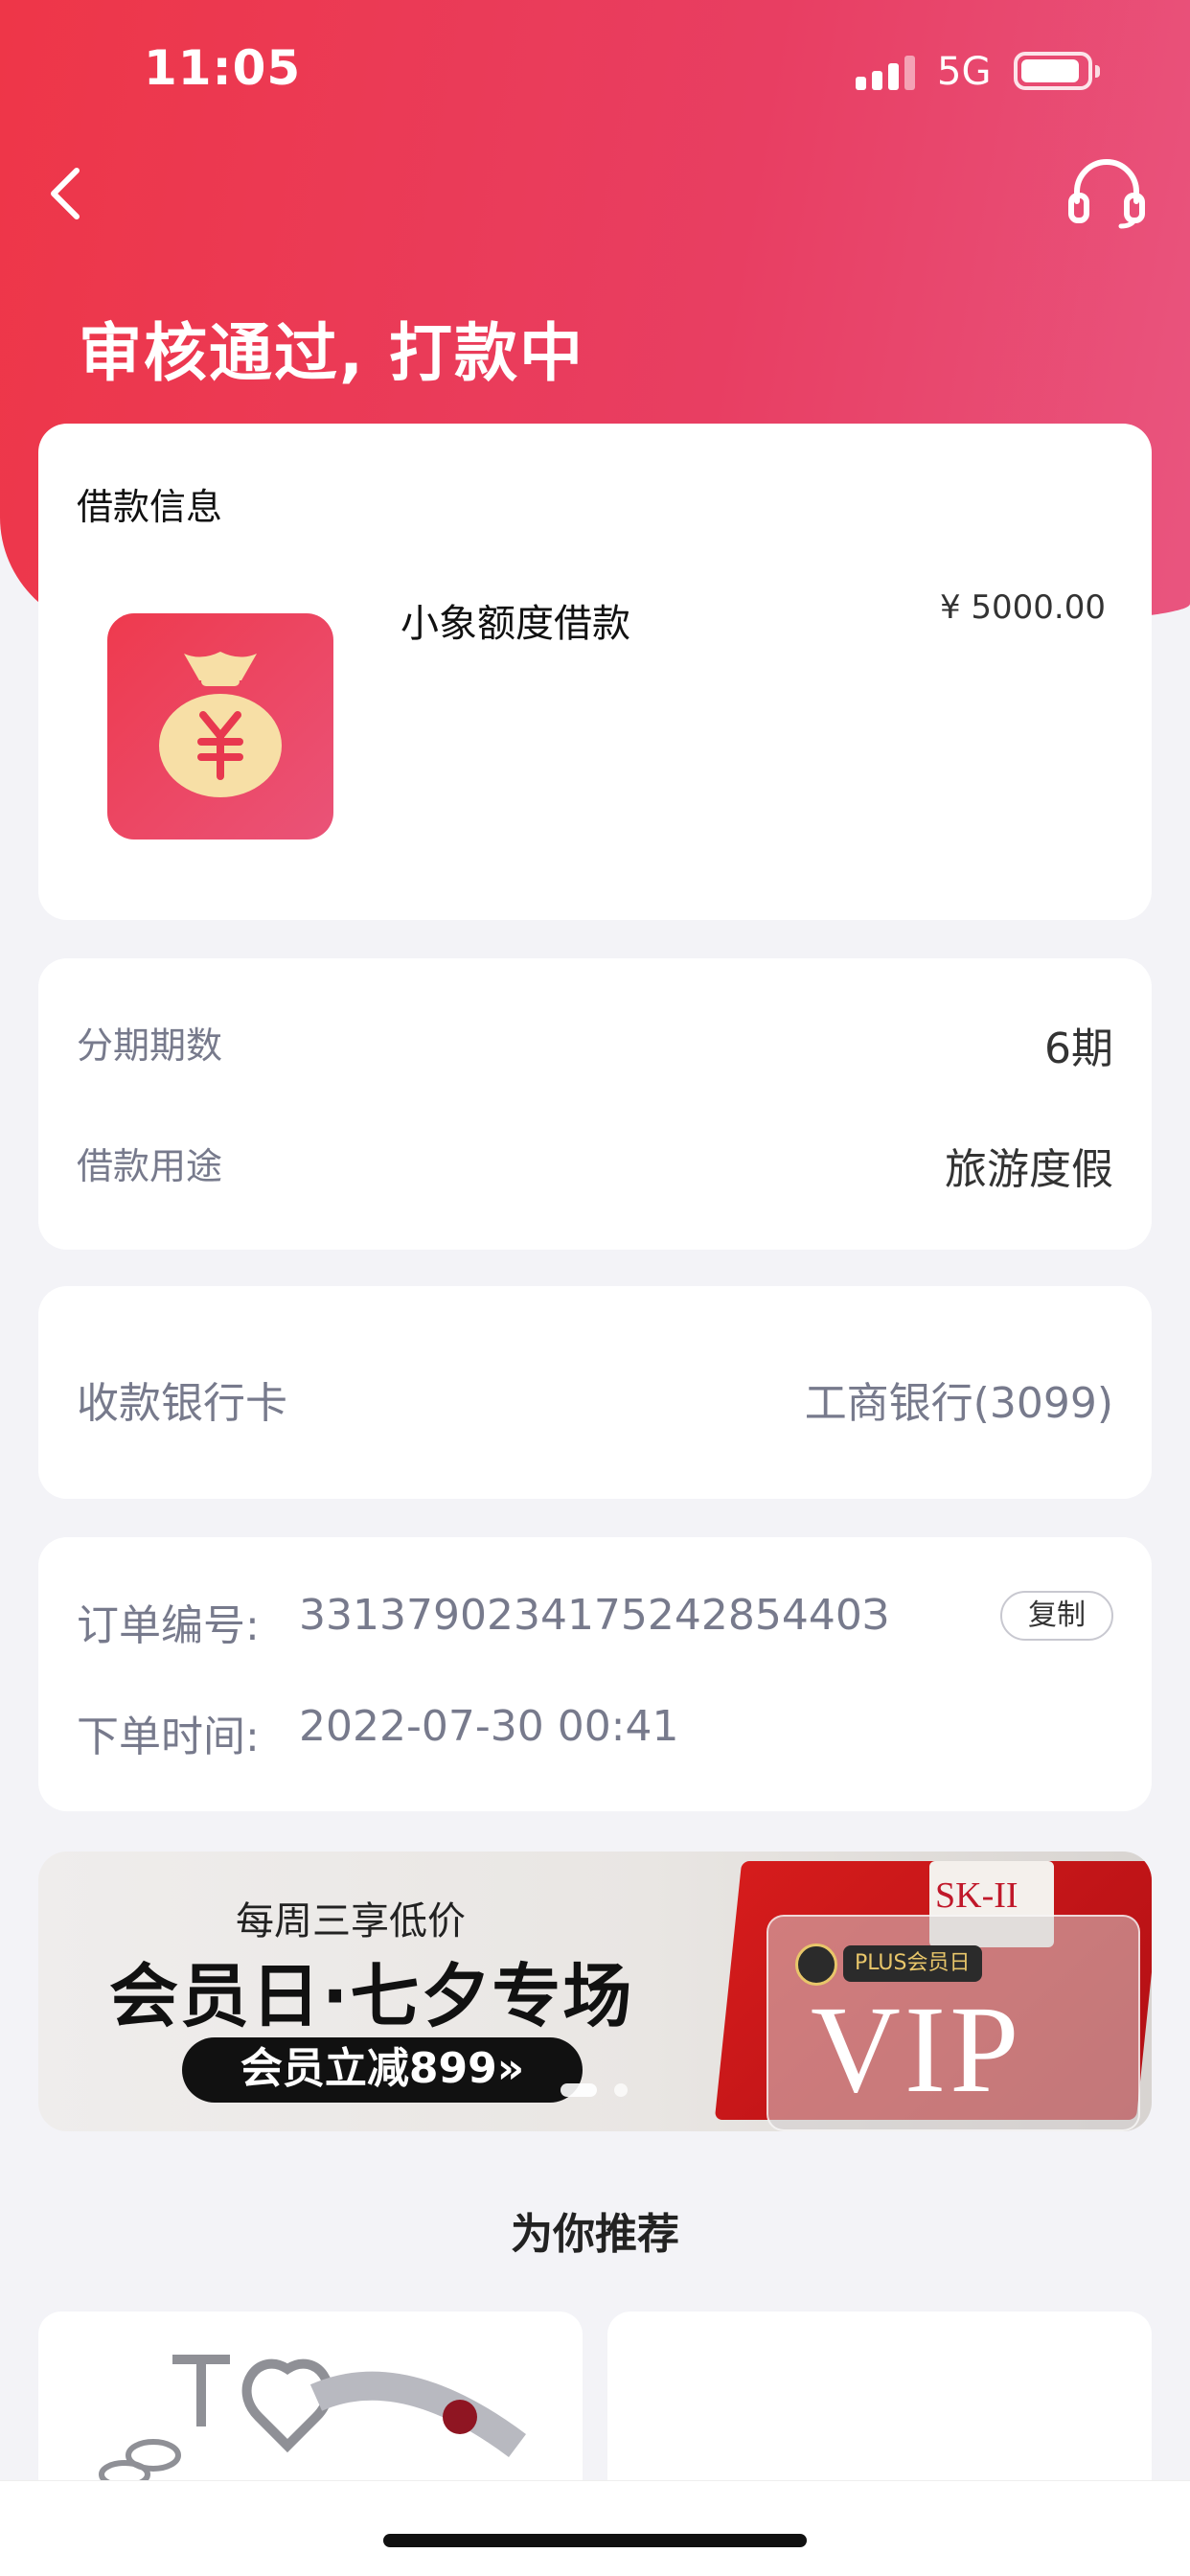 This screenshot has height=2576, width=1190. I want to click on network-type: 5G, so click(965, 72).